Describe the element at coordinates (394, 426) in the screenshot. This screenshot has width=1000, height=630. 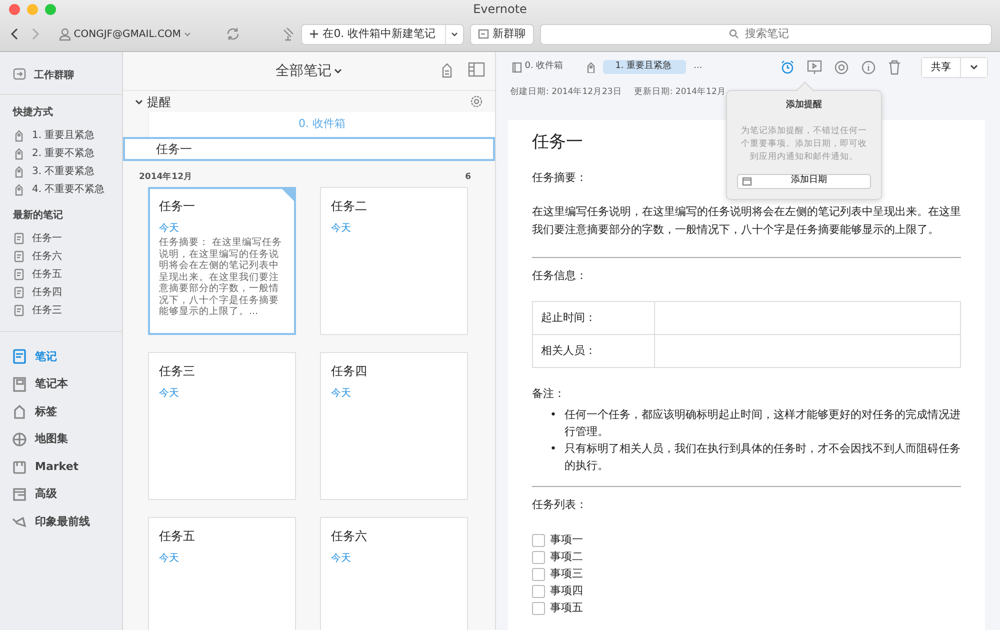
I see `note-card: 任务四 今天` at that location.